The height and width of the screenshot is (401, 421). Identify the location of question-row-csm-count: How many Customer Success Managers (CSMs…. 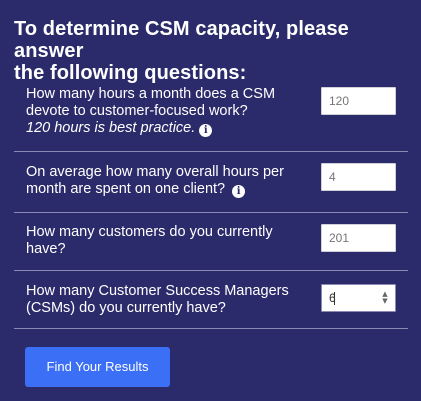
(211, 300).